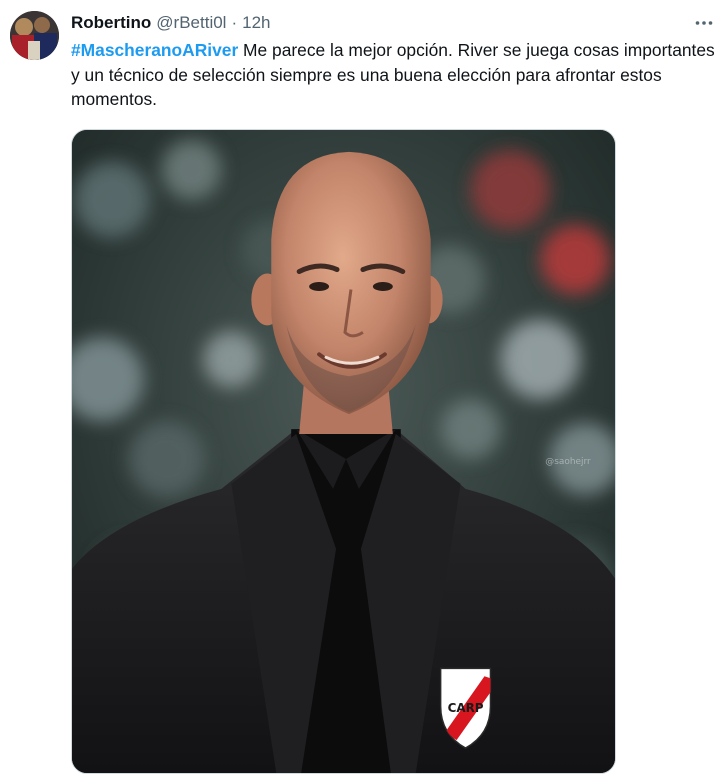  I want to click on timestamp: 12h, so click(256, 23).